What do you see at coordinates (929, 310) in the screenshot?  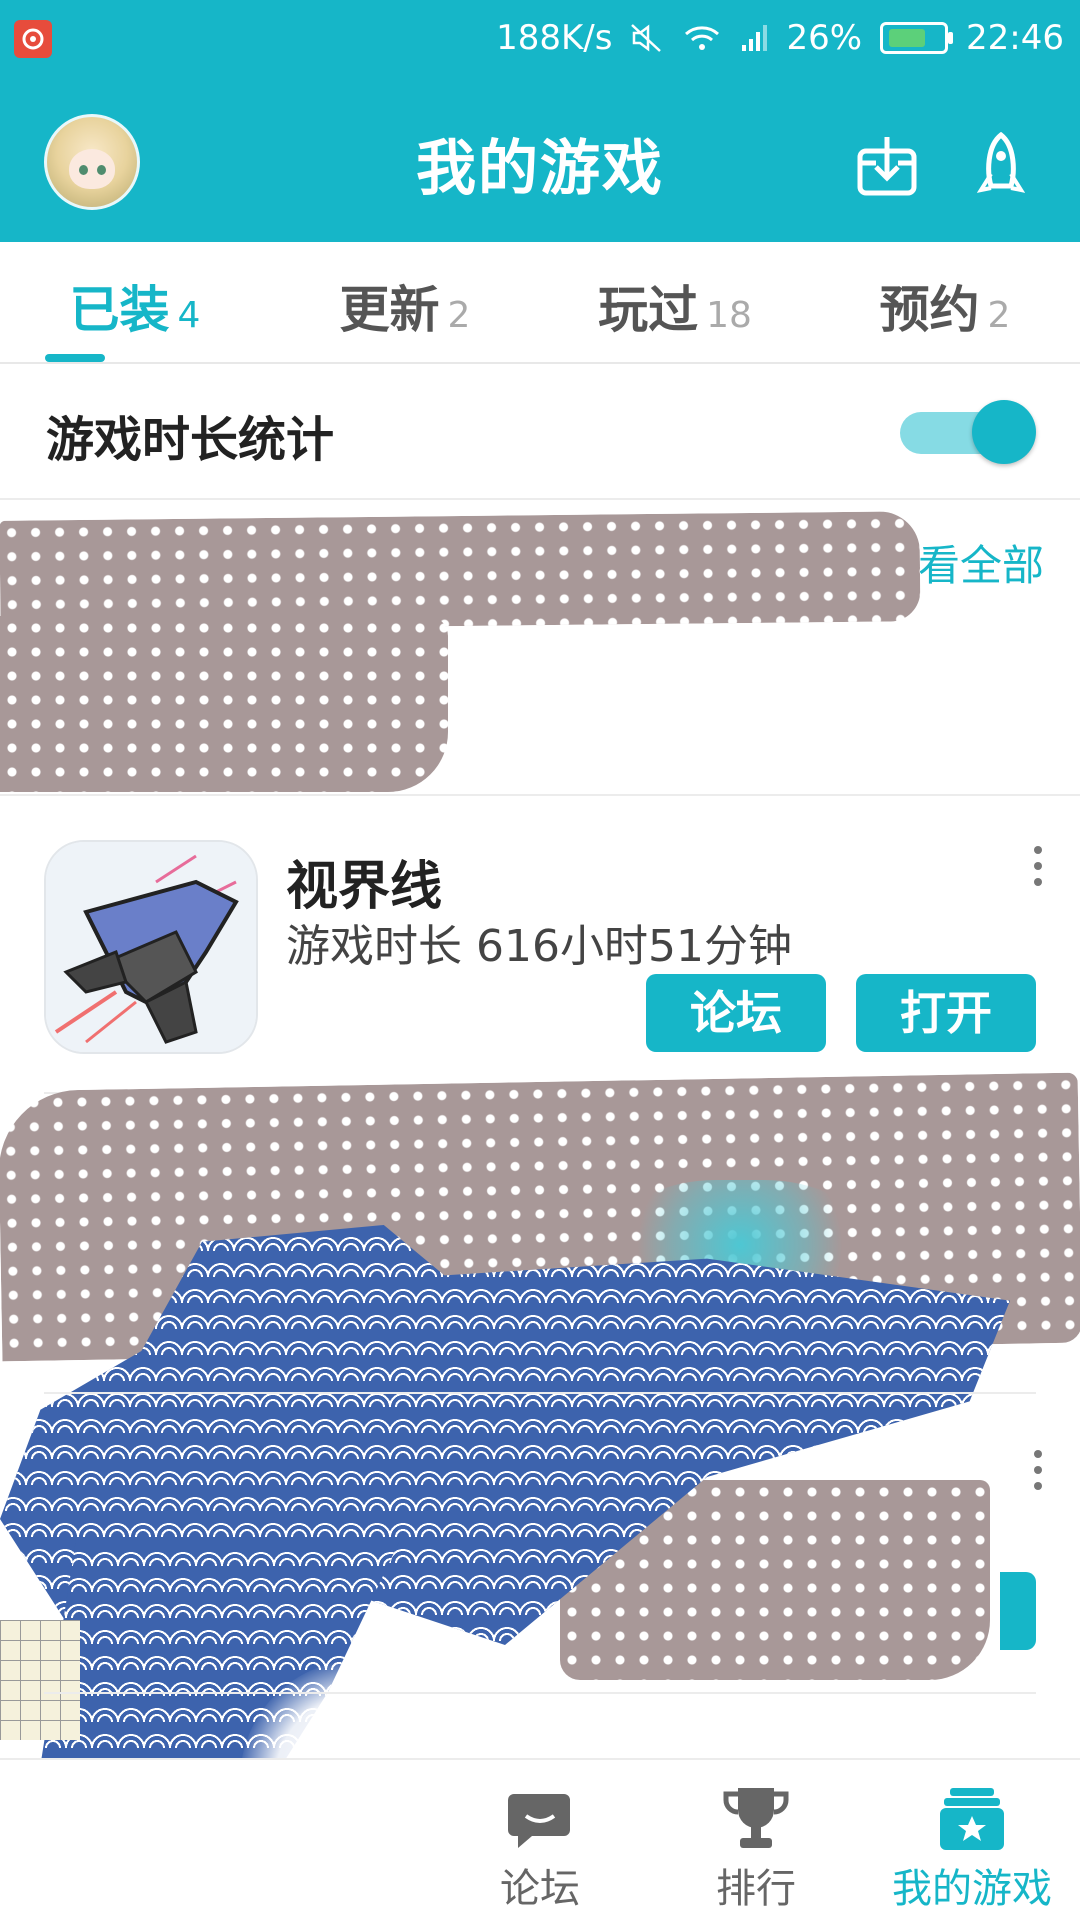 I see `tab-label: 预约` at bounding box center [929, 310].